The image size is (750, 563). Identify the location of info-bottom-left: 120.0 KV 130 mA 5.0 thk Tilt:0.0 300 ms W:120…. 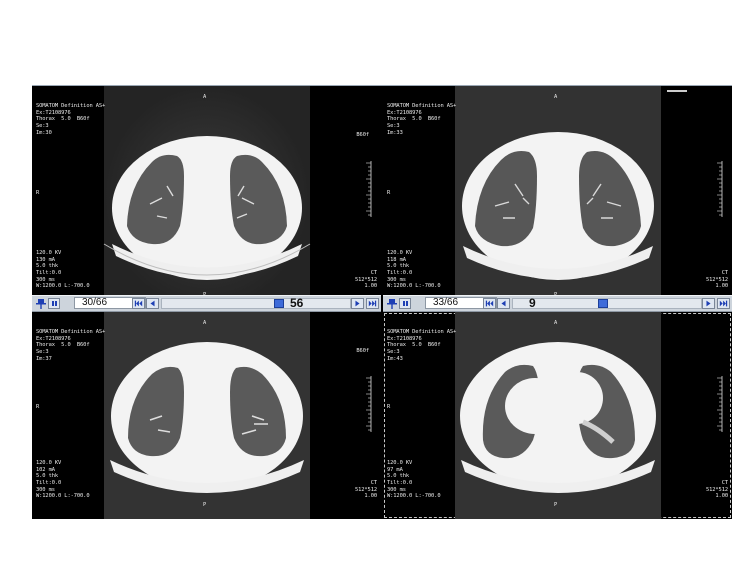
(63, 270).